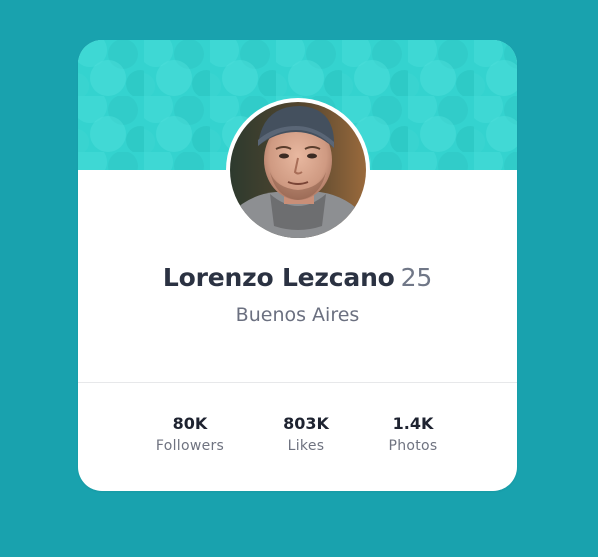 The height and width of the screenshot is (557, 598). I want to click on stat-label: Followers, so click(190, 446).